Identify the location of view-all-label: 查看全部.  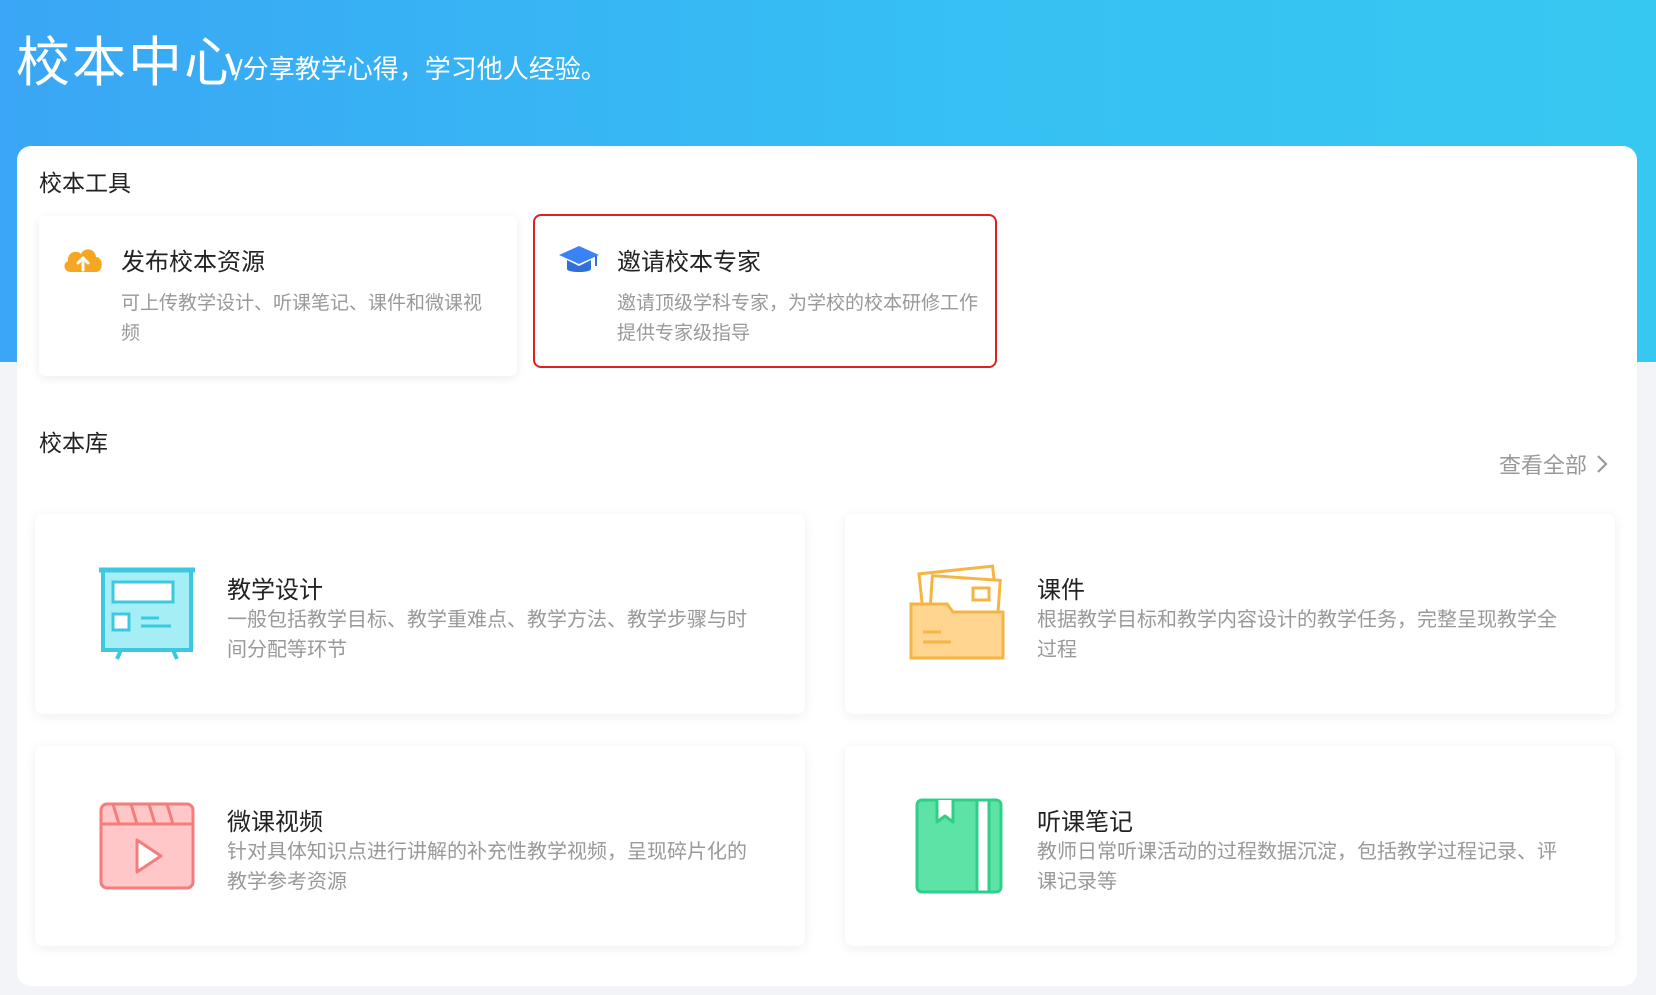
(1542, 466).